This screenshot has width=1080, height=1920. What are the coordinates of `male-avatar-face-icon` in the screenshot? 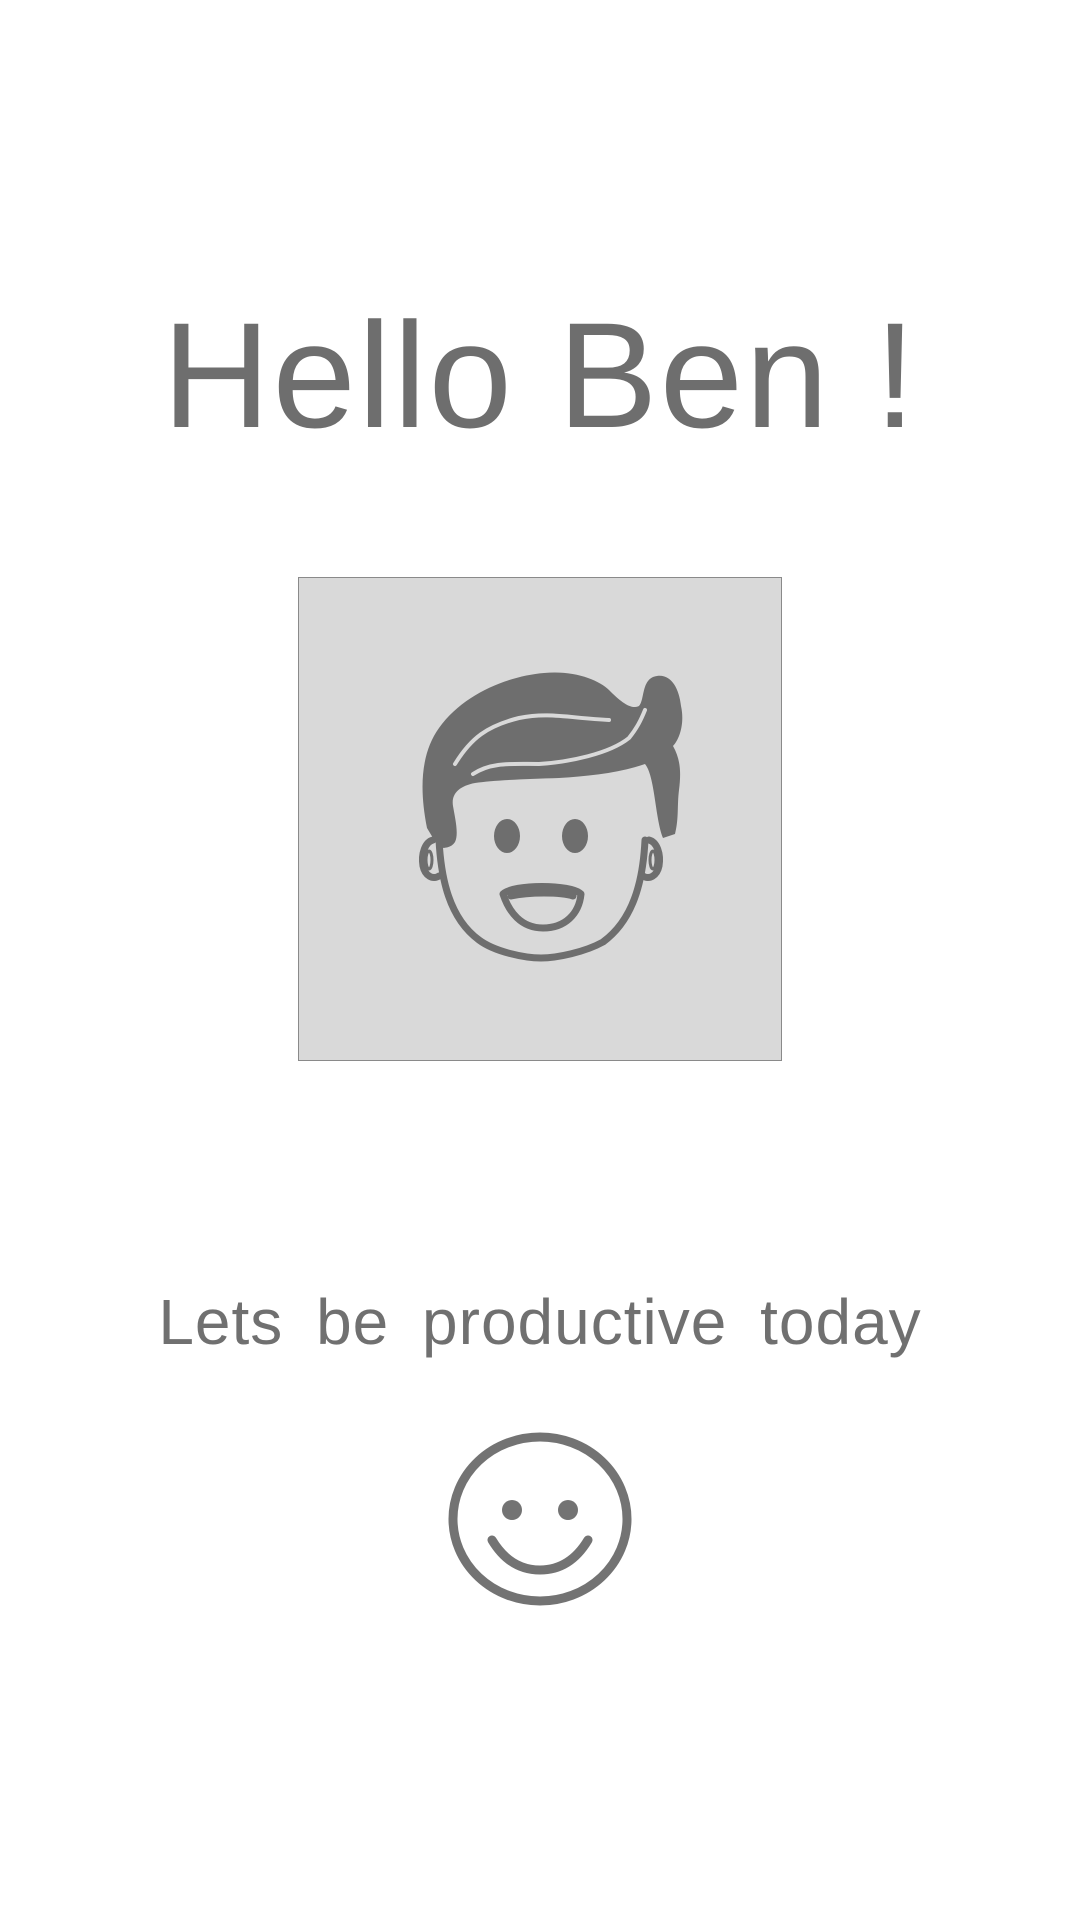 It's located at (551, 817).